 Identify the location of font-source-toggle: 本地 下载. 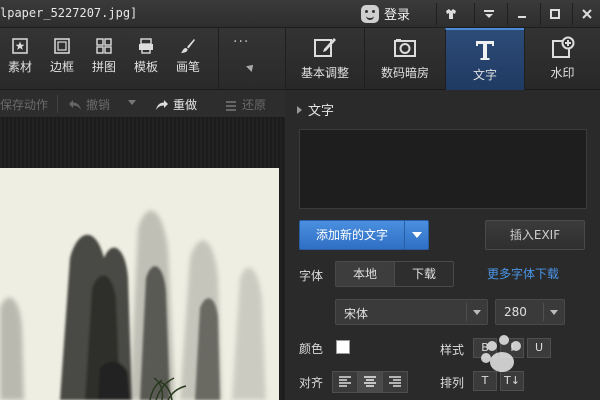
(394, 274).